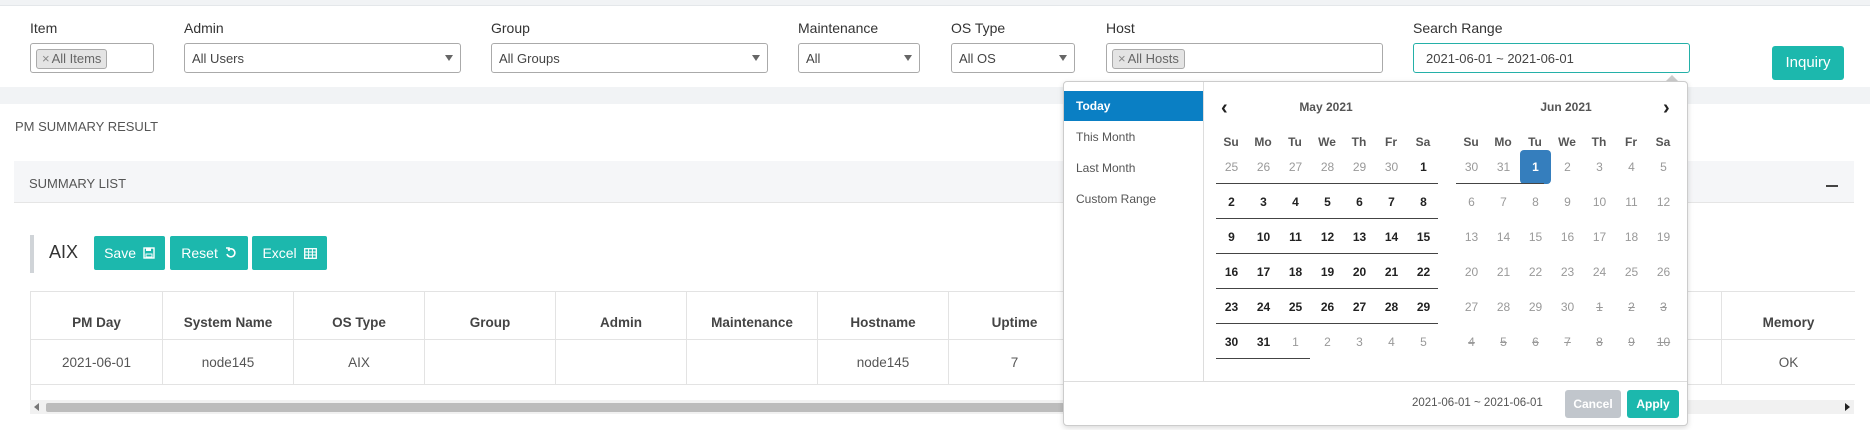  I want to click on scroll-left-icon, so click(36, 407).